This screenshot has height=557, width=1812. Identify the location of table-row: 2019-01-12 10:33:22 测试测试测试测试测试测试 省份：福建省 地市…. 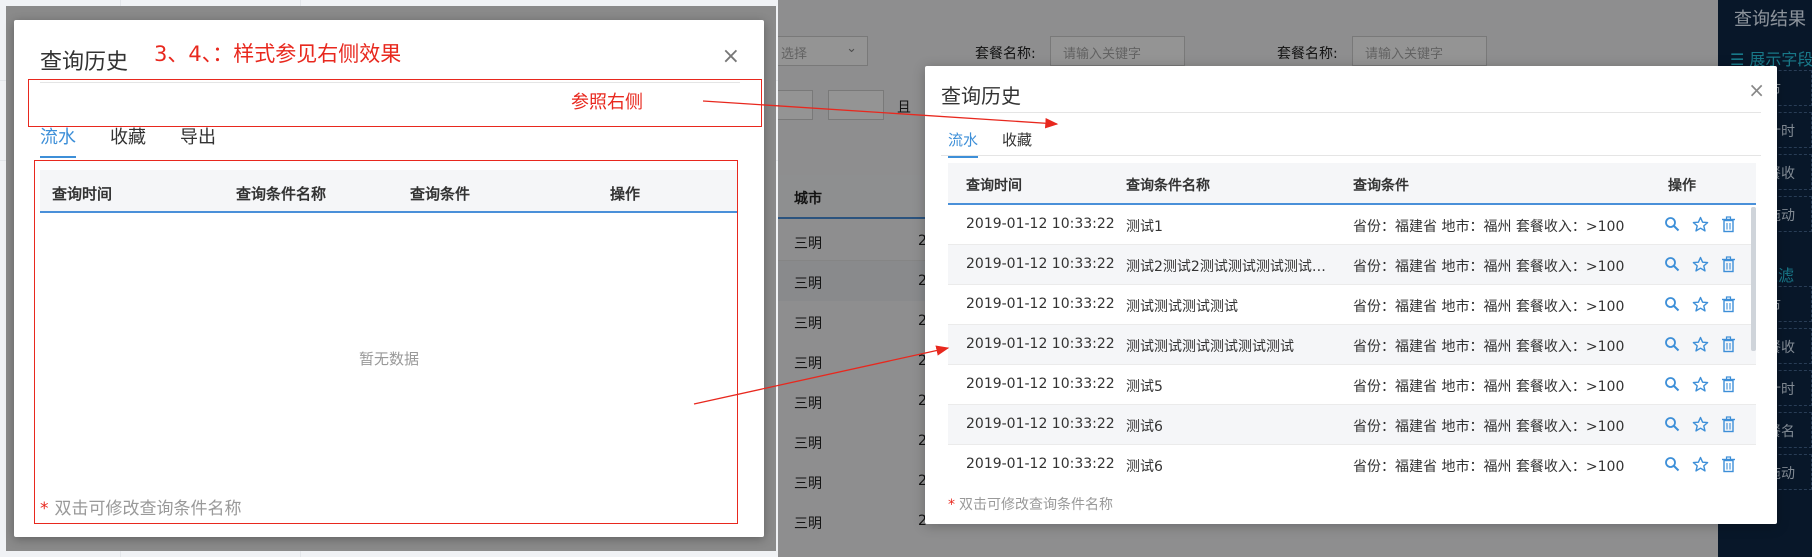
(1352, 345).